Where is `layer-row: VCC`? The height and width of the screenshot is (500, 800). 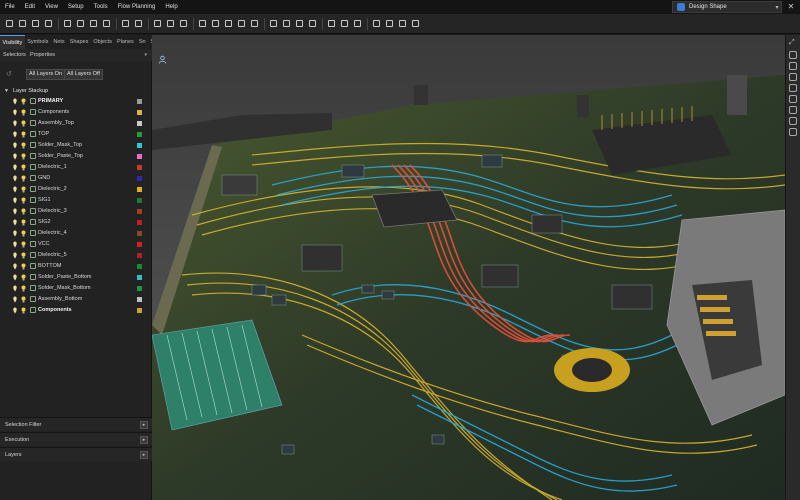 layer-row: VCC is located at coordinates (76, 244).